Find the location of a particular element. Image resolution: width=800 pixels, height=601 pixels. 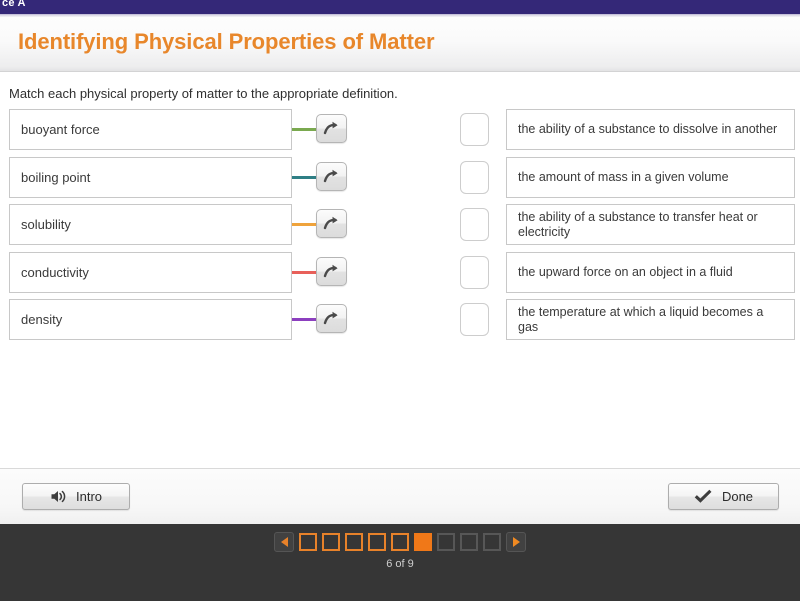

definition-text: the upward force on an object in a fluid is located at coordinates (625, 271).